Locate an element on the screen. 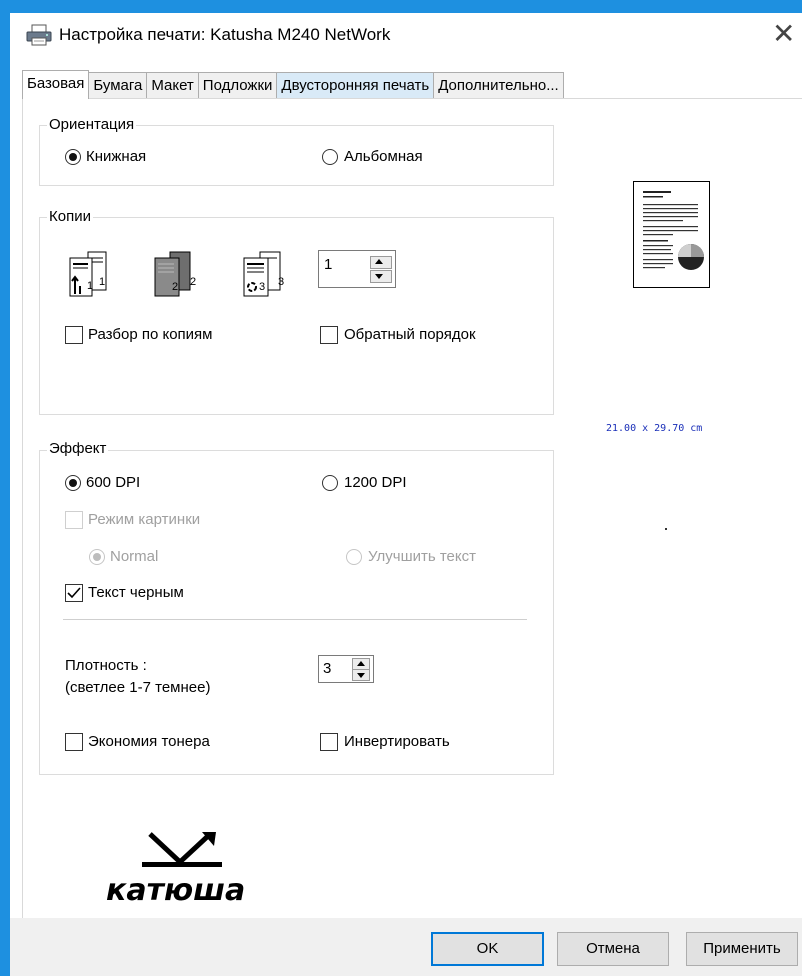 Image resolution: width=802 pixels, height=976 pixels. tab-layout: Макет is located at coordinates (172, 85).